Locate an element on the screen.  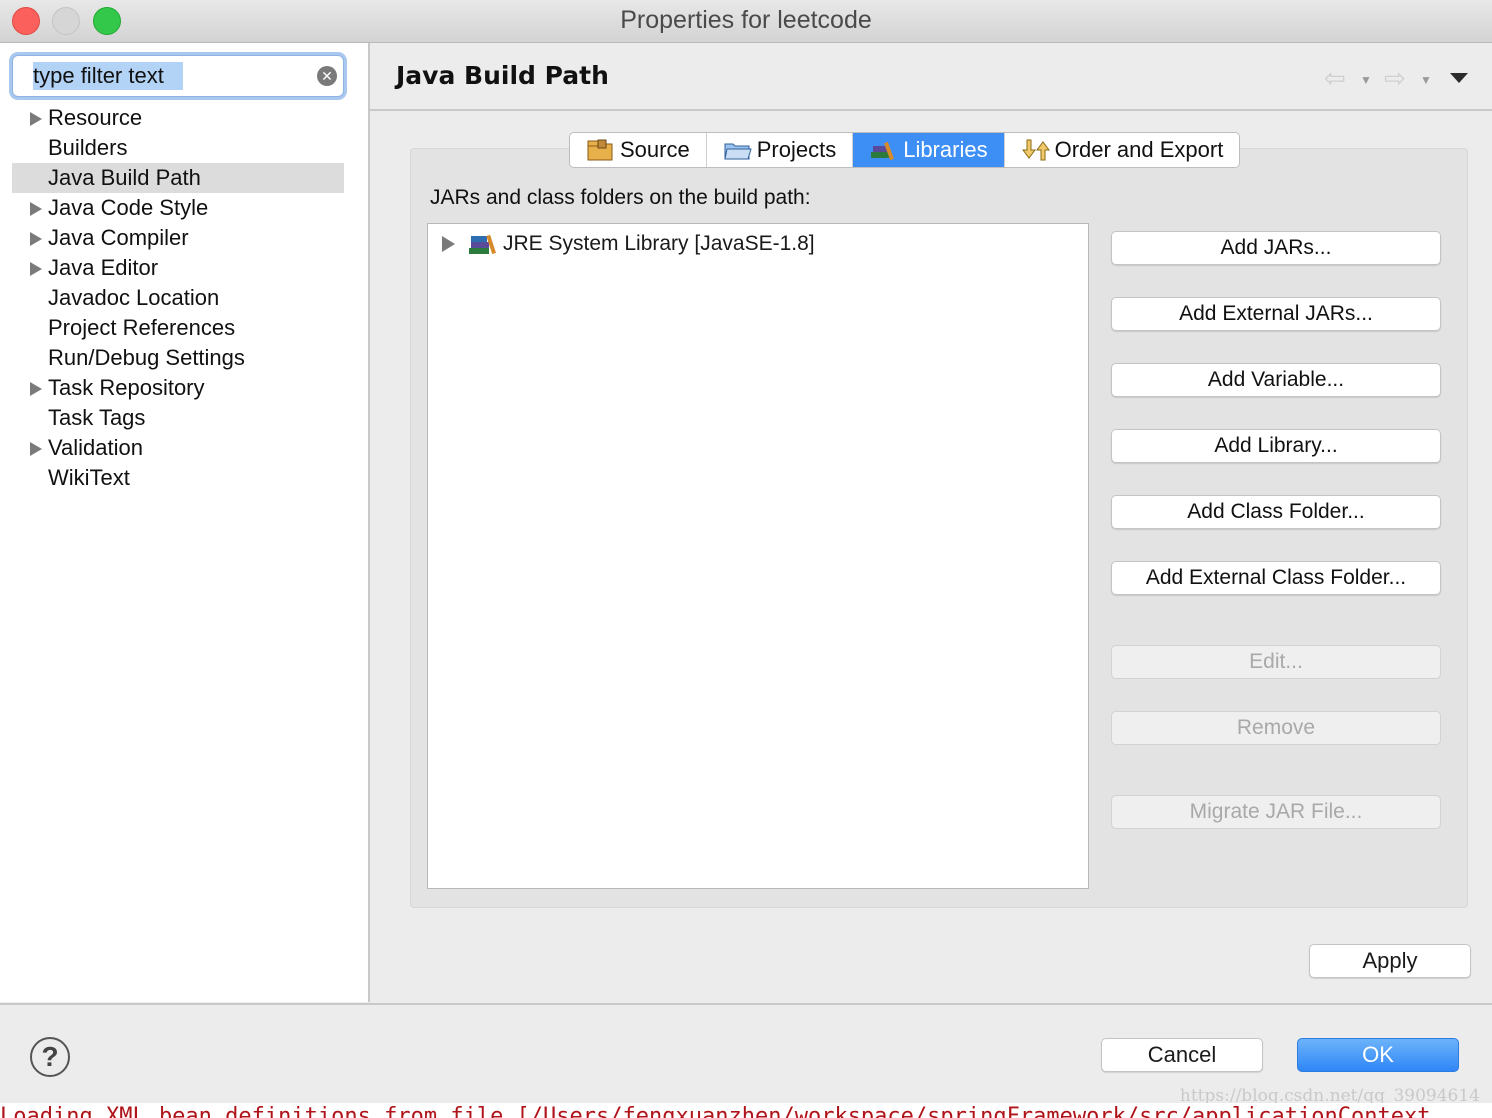
tree-item-label: Javadoc Location is located at coordinates (134, 297).